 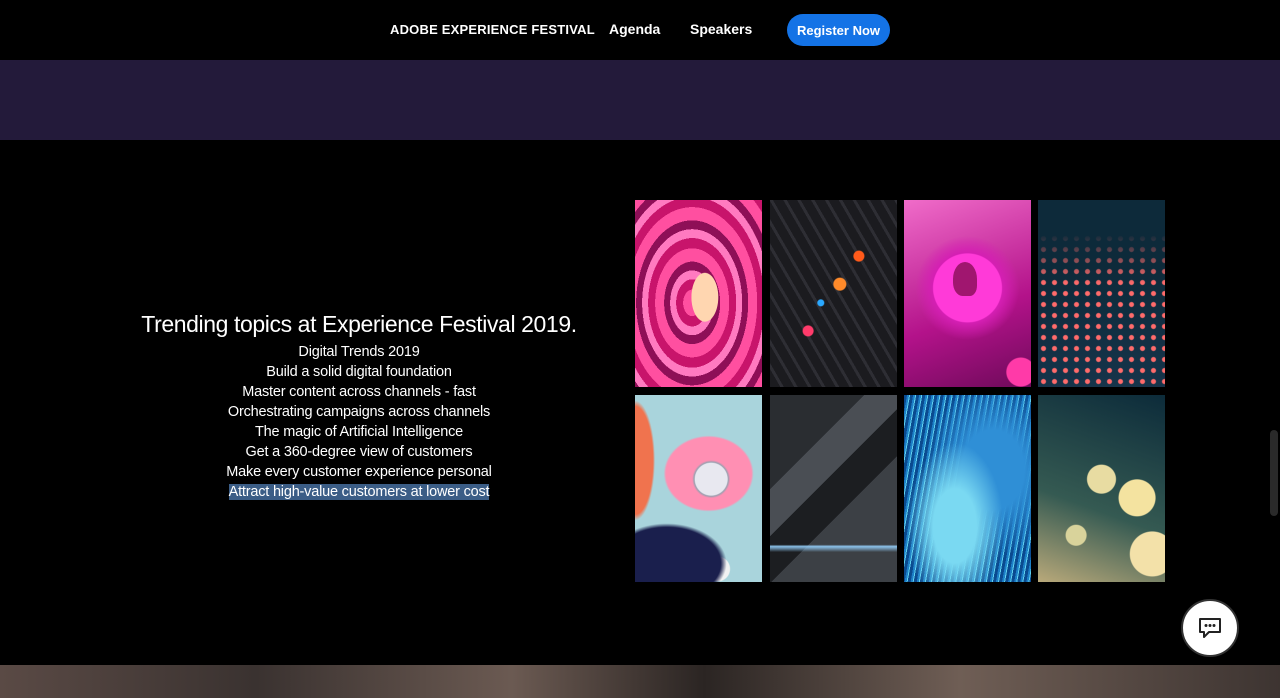 What do you see at coordinates (838, 30) in the screenshot?
I see `register-now-button: Register Now` at bounding box center [838, 30].